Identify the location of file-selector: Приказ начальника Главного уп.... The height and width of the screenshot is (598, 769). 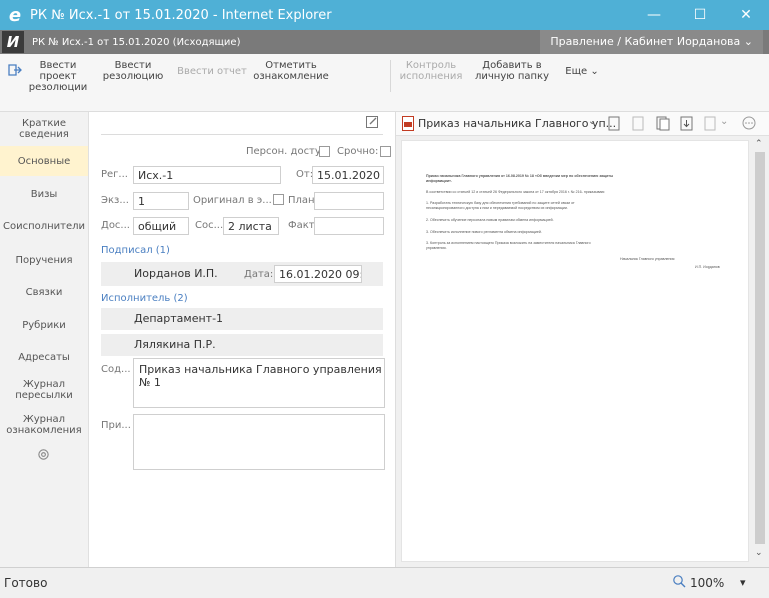
(517, 123).